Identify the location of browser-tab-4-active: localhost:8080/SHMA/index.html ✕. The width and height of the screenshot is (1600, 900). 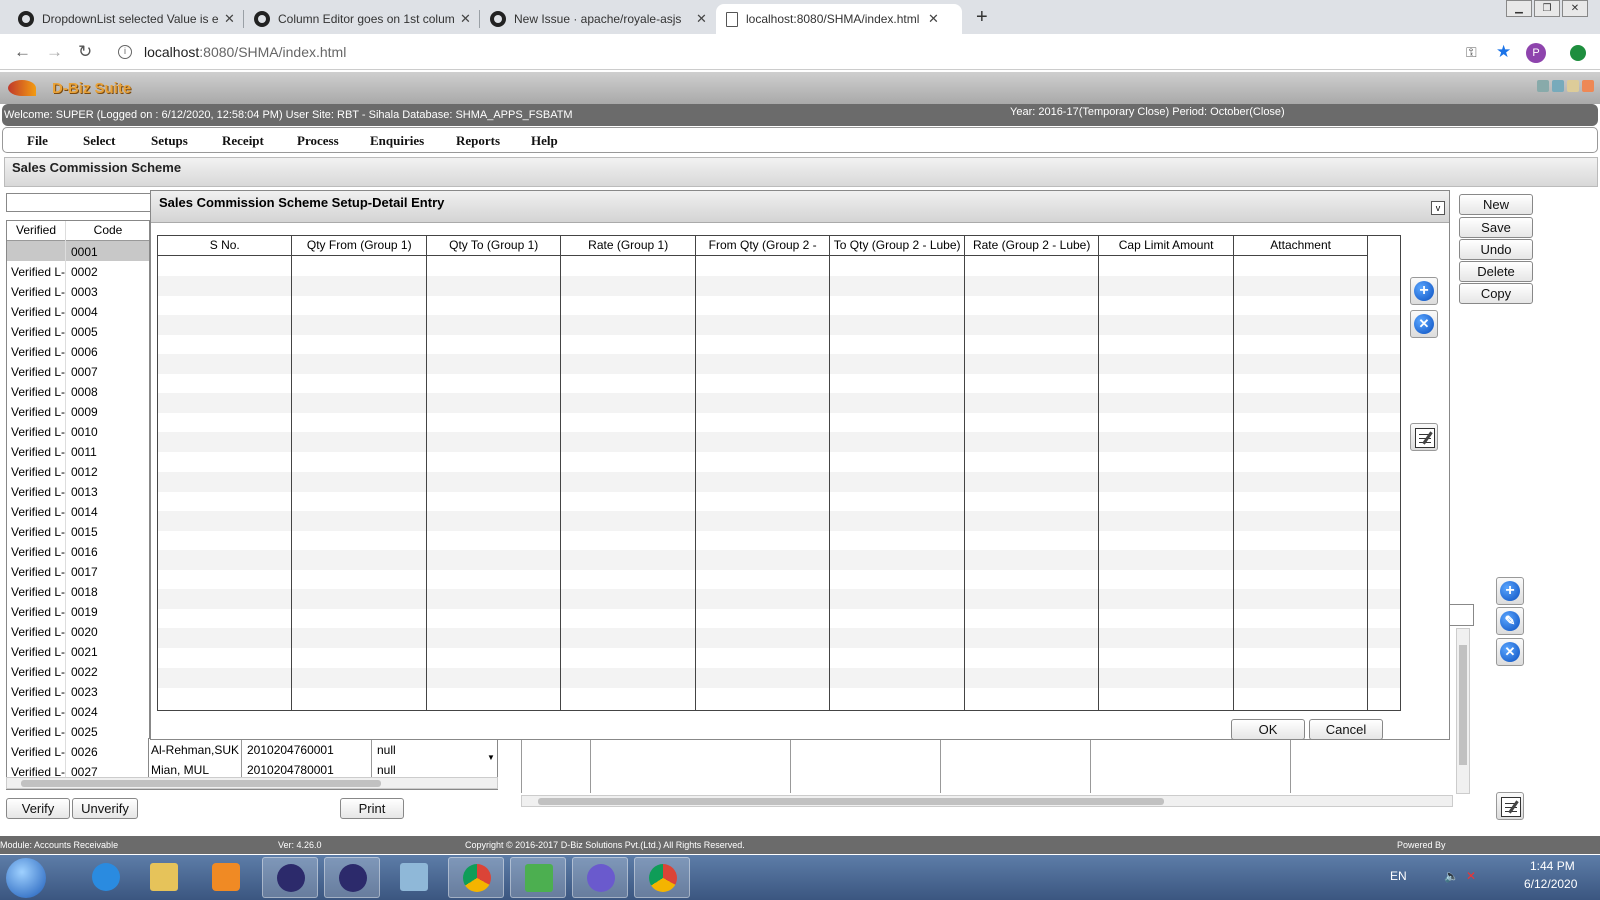
(839, 19).